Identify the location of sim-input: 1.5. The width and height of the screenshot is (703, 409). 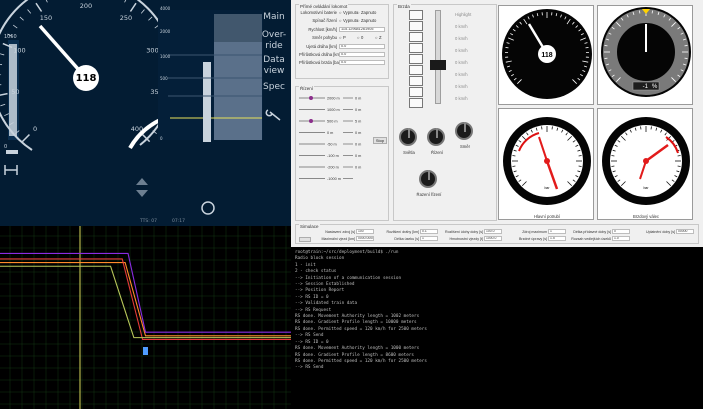
(557, 238).